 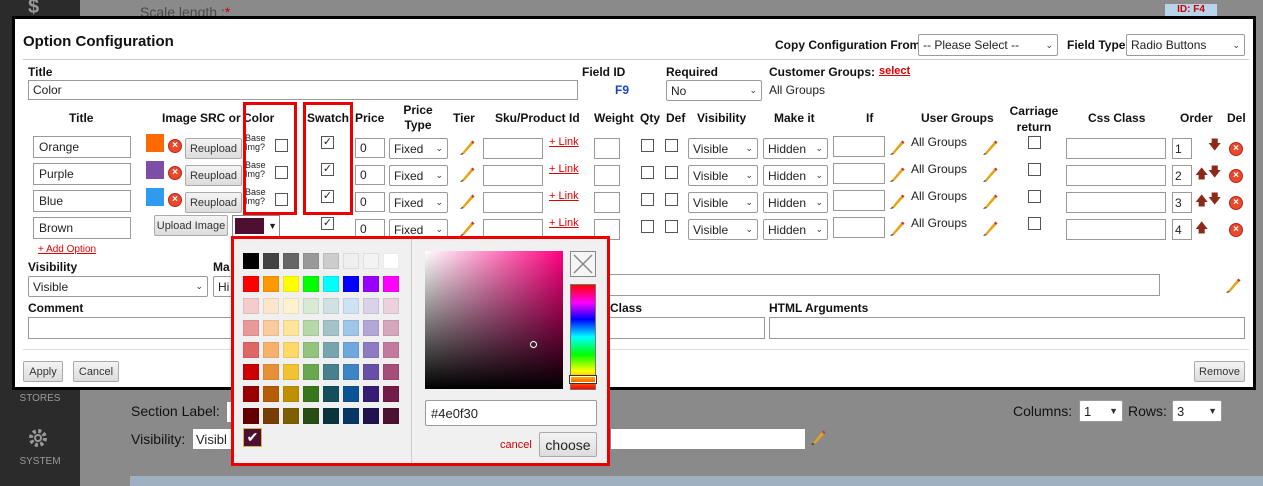 I want to click on saturation-value-area, so click(x=494, y=320).